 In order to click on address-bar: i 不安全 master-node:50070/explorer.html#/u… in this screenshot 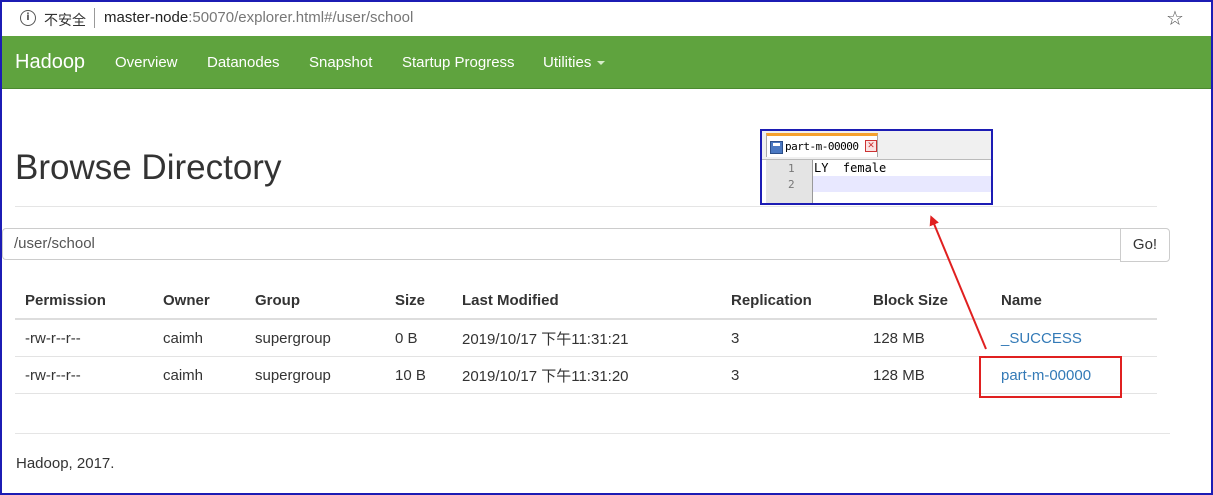, I will do `click(606, 19)`.